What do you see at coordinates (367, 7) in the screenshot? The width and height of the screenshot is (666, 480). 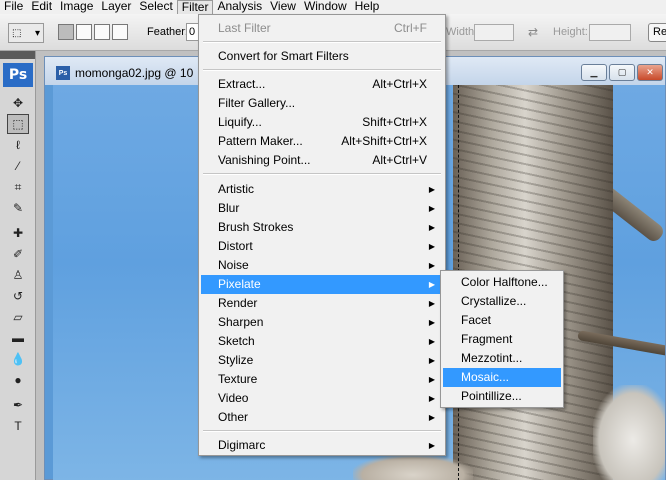 I see `menu-help: Help` at bounding box center [367, 7].